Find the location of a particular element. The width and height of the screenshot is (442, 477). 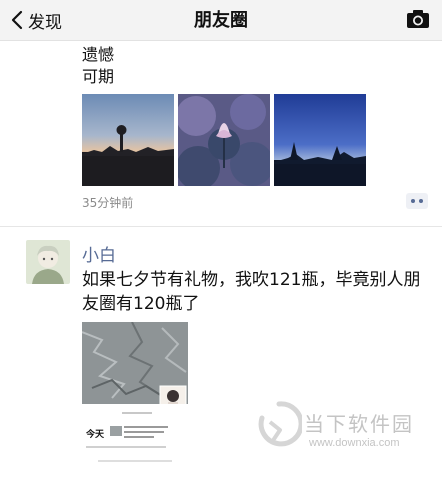

avatar-image is located at coordinates (48, 262).